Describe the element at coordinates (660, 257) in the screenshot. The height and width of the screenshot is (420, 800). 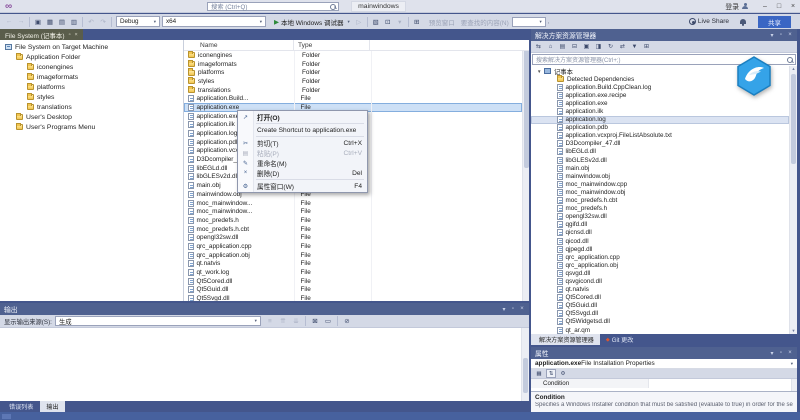
I see `solution-tree-item: qrc_application.cpp` at that location.